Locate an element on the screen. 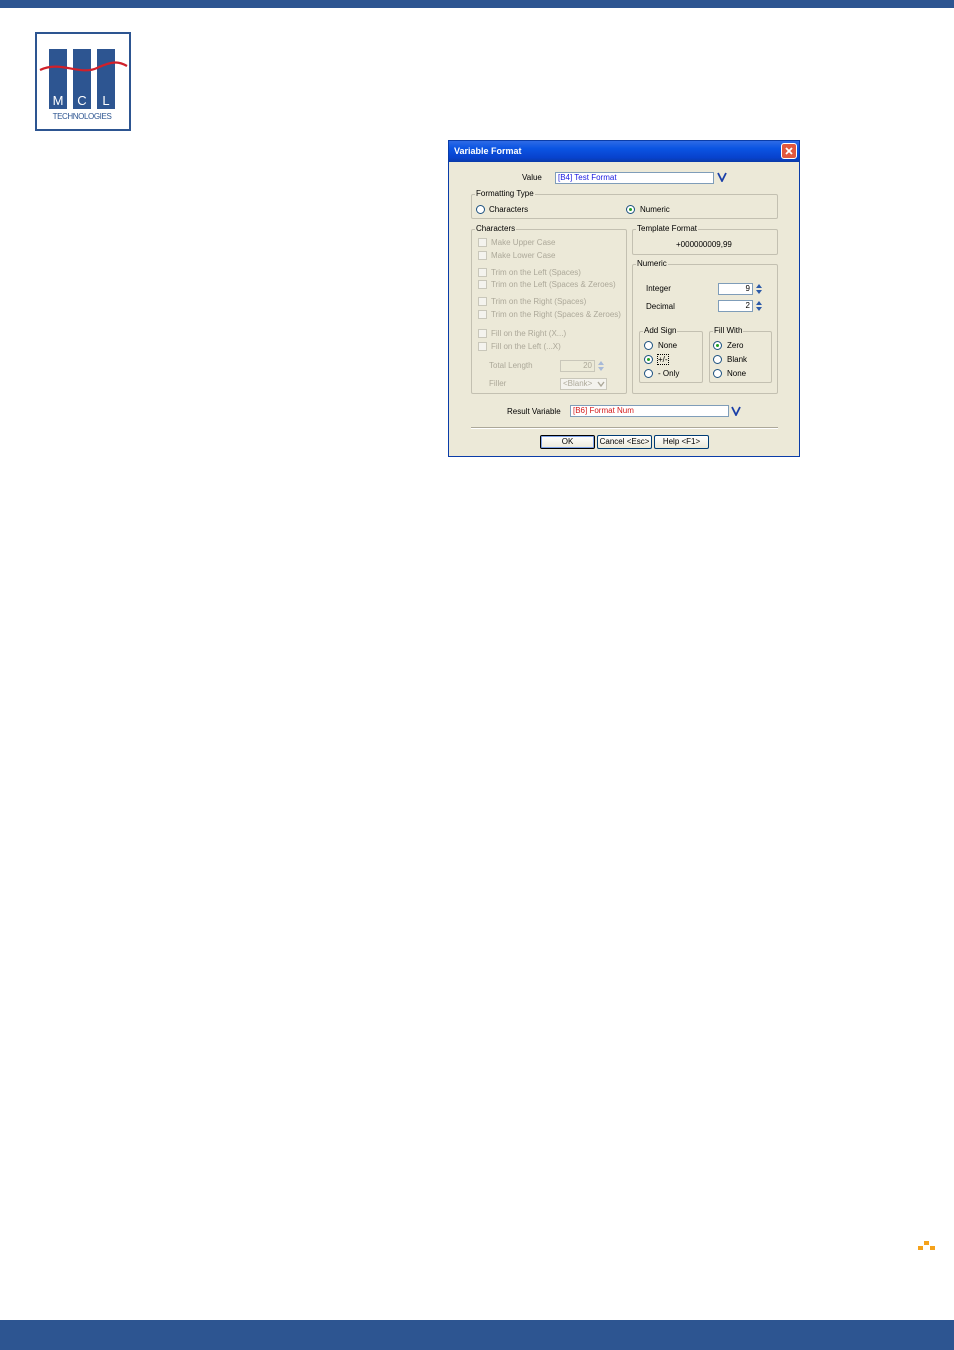  dialog-title-bar: Variable Format is located at coordinates (624, 151).